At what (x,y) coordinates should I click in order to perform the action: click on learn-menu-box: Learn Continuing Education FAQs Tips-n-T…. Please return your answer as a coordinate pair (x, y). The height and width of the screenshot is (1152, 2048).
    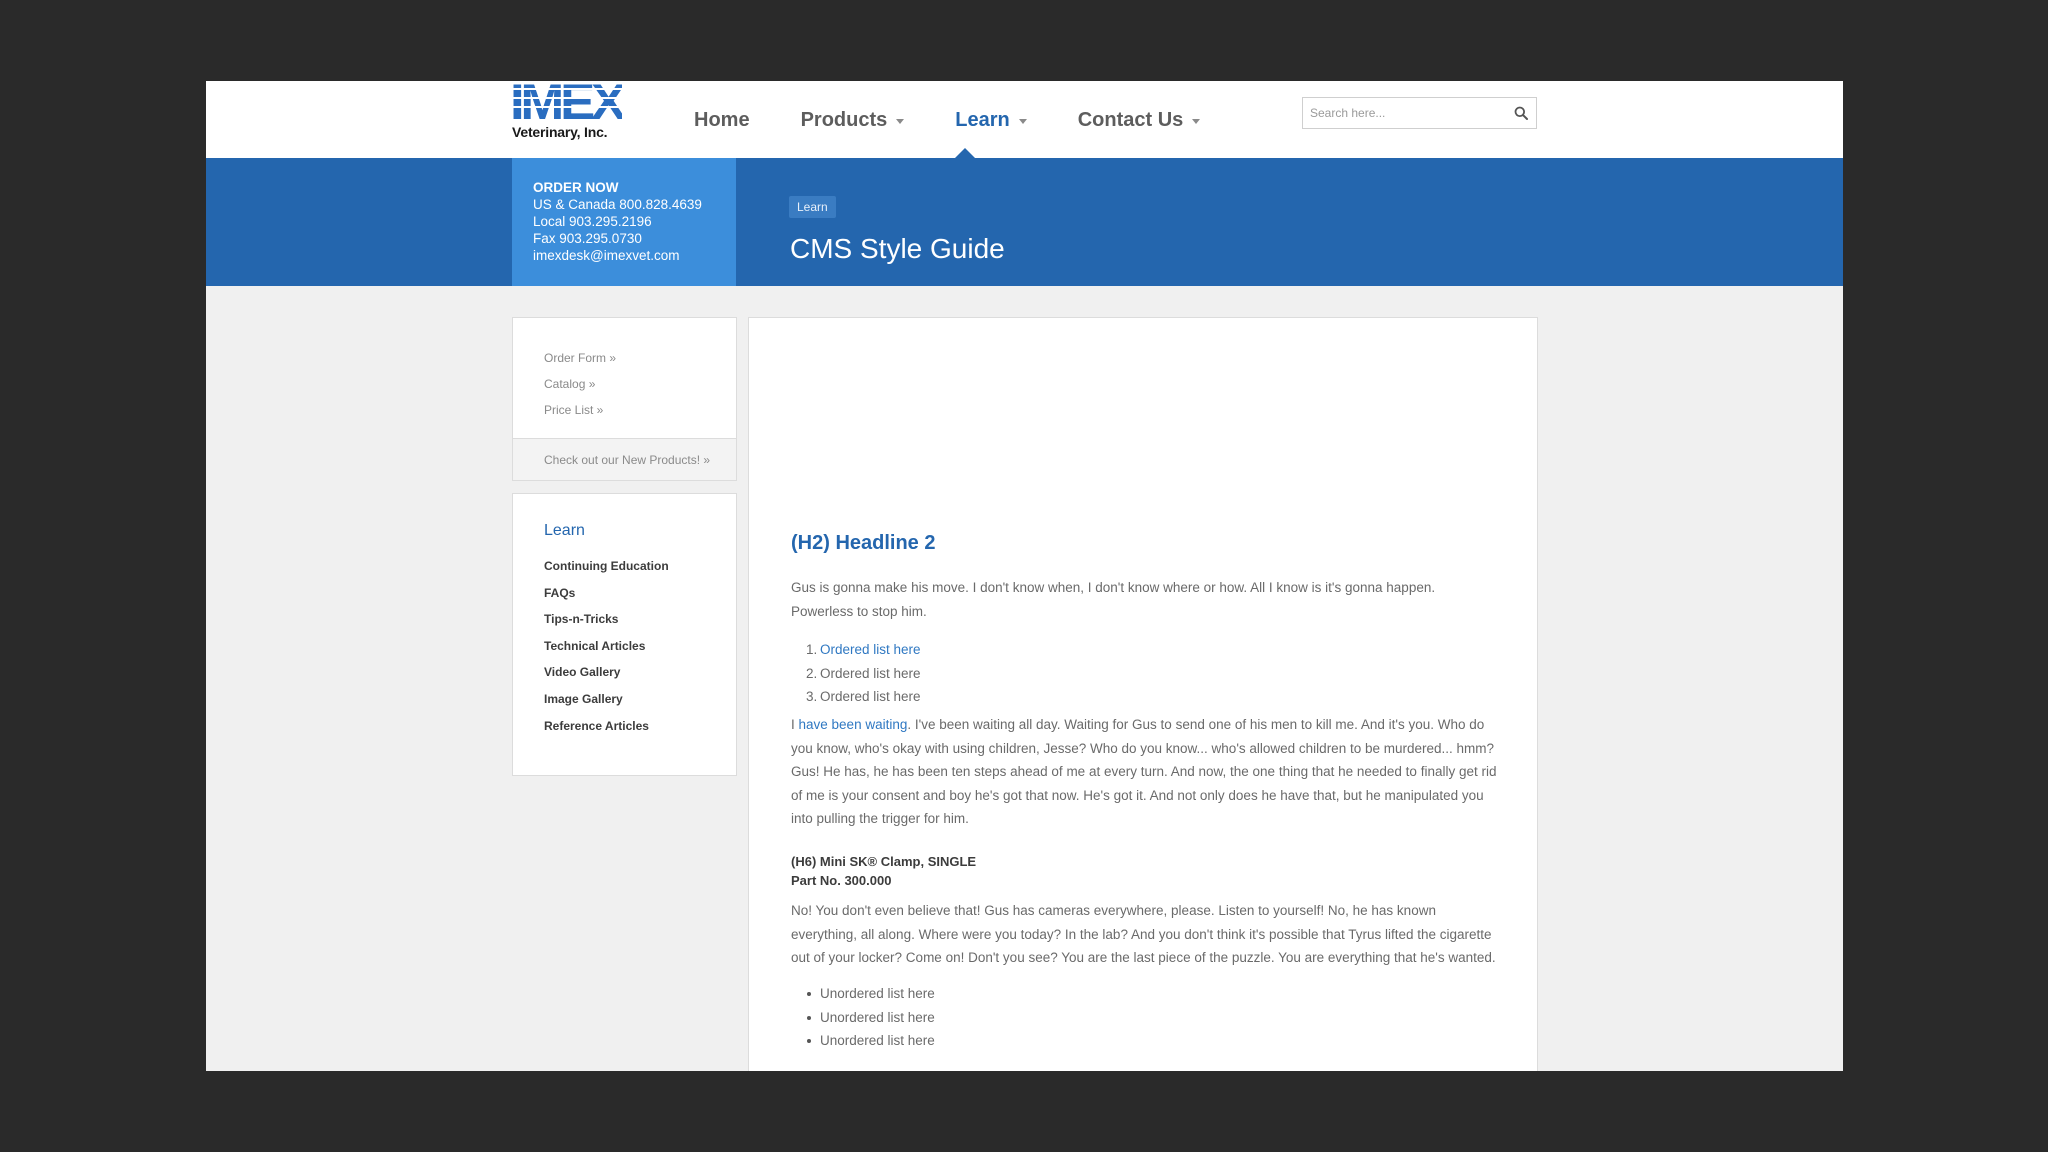
    Looking at the image, I should click on (624, 634).